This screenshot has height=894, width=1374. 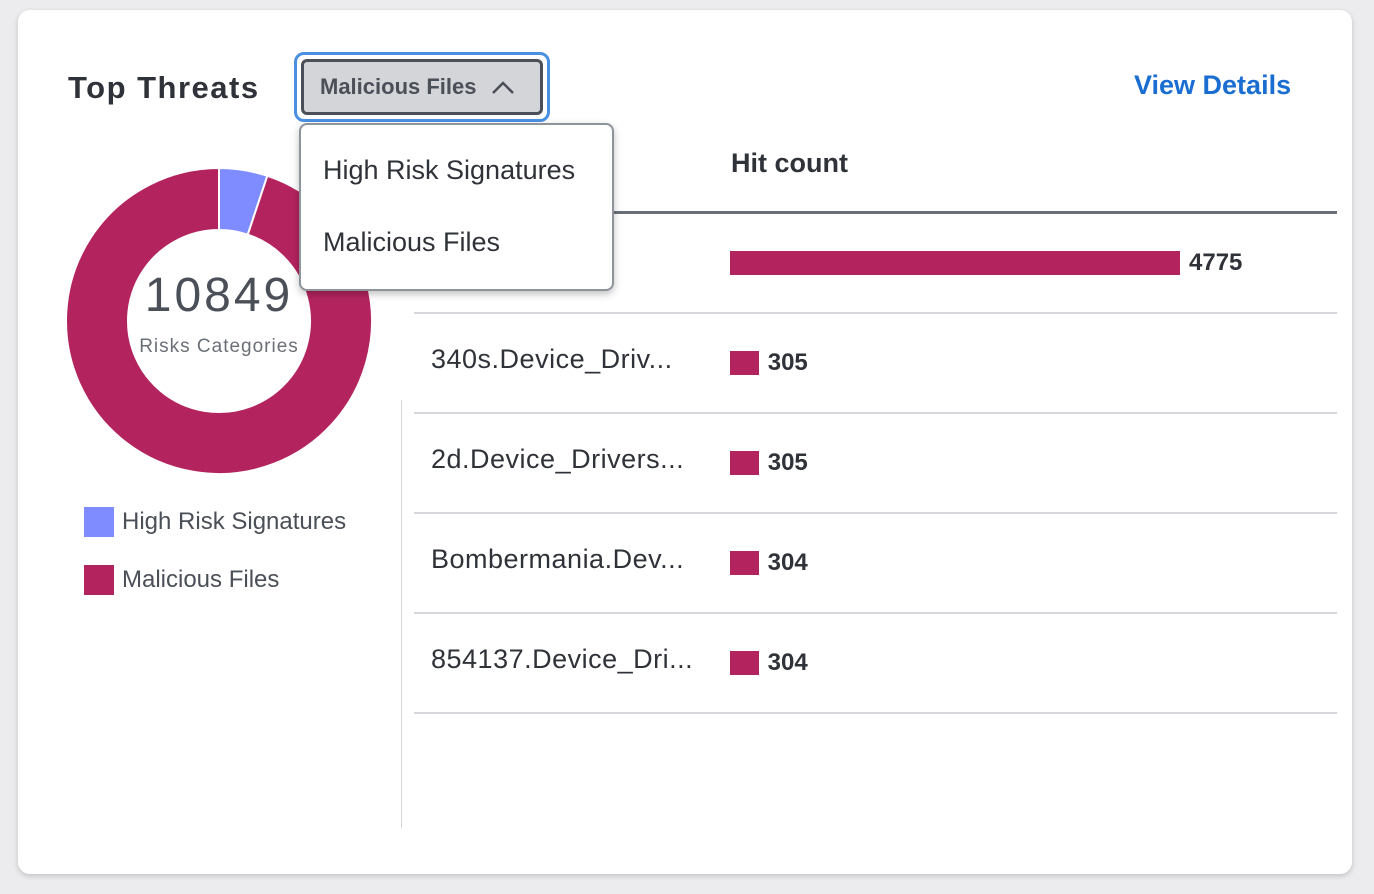 What do you see at coordinates (1212, 85) in the screenshot?
I see `view-details-link: View Details` at bounding box center [1212, 85].